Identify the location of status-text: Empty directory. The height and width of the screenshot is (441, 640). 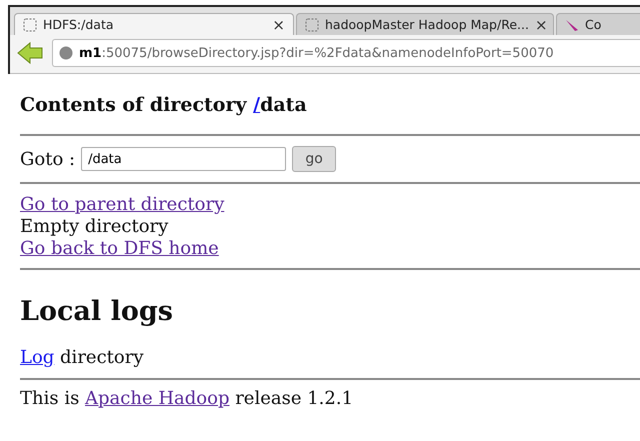
(95, 227).